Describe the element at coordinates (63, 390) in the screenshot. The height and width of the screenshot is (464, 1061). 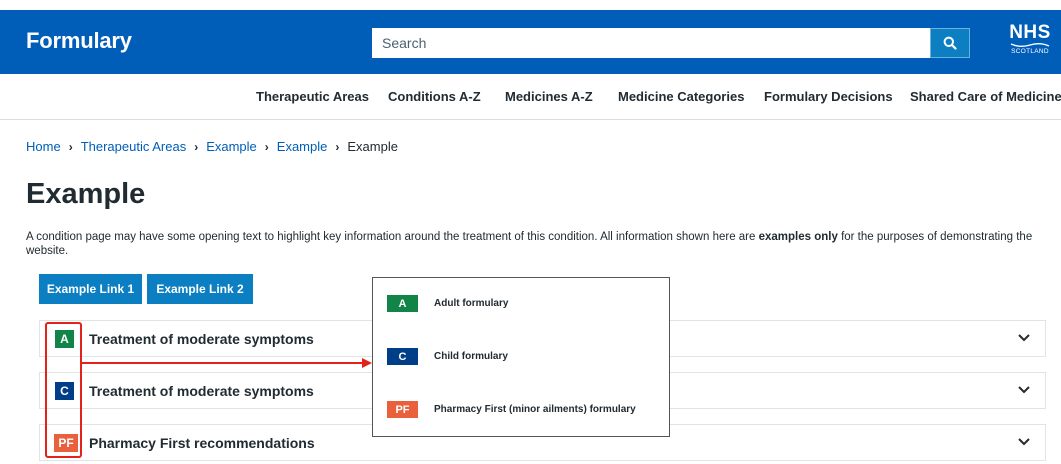
I see `annotation-highlight-box` at that location.